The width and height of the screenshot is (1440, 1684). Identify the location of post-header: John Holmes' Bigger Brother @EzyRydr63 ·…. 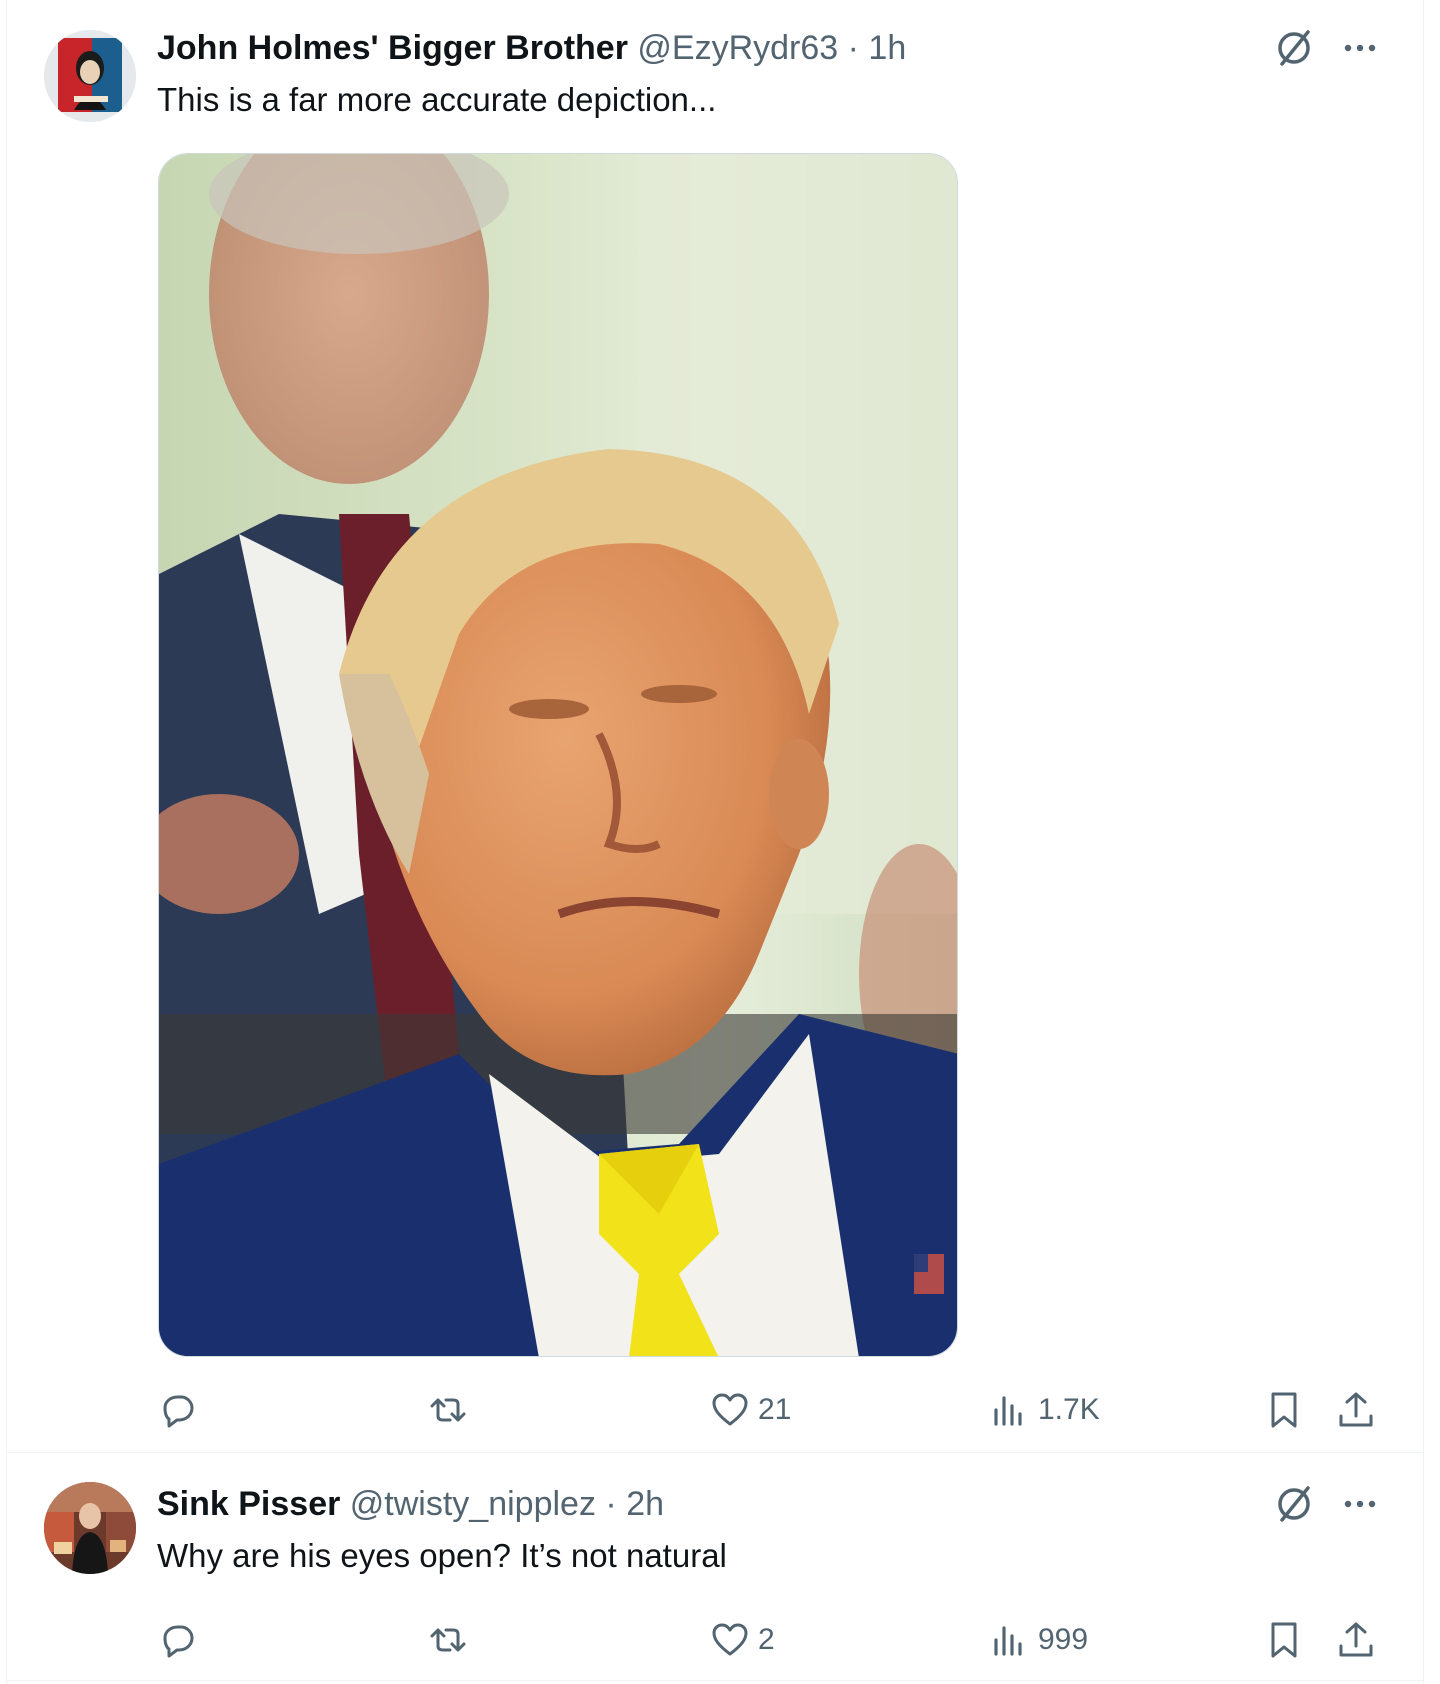
(531, 48).